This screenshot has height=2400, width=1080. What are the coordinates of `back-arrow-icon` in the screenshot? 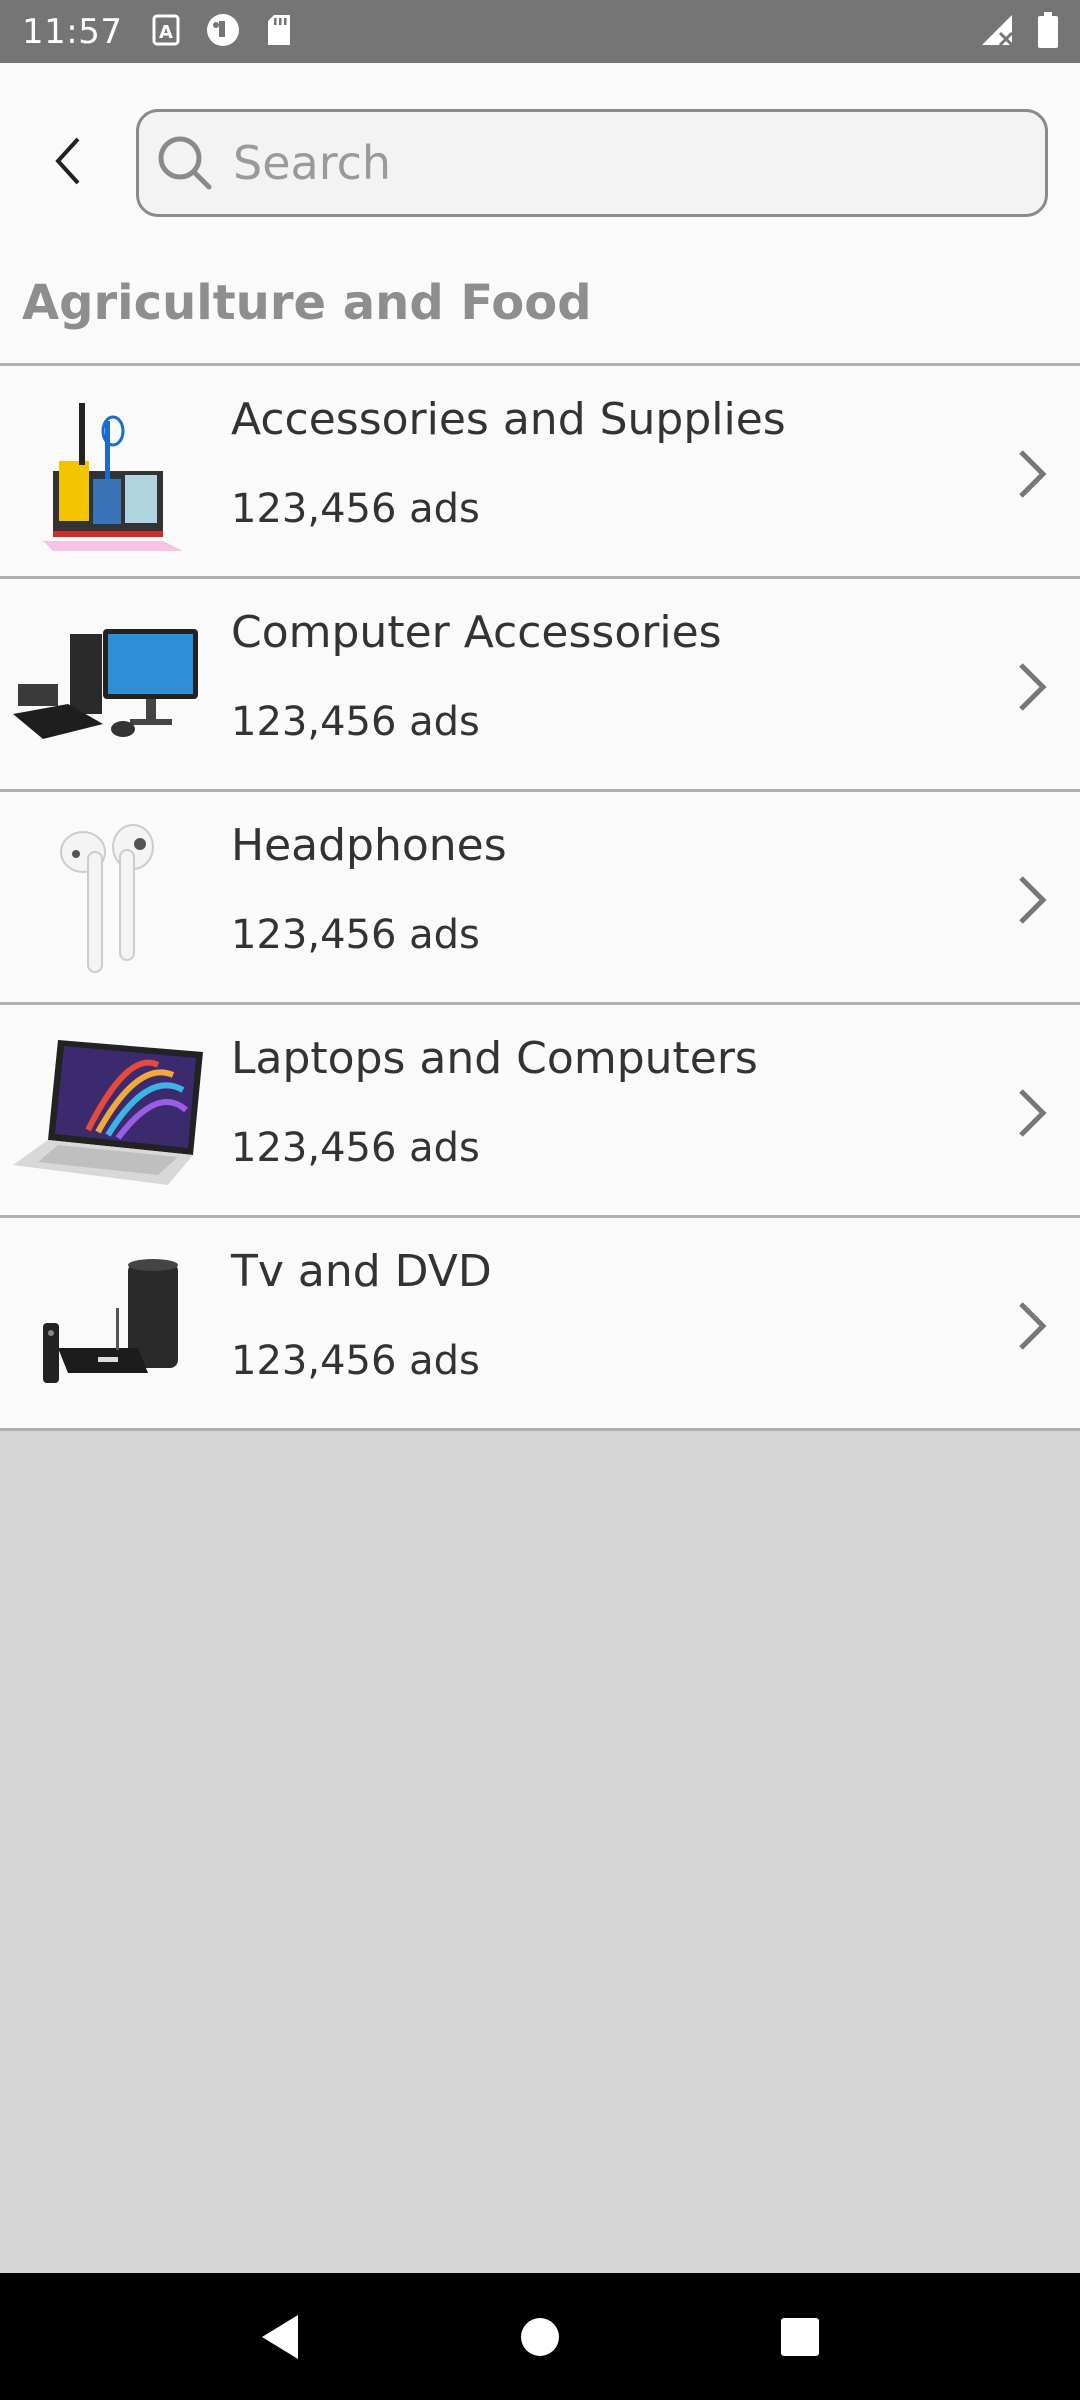 It's located at (67, 161).